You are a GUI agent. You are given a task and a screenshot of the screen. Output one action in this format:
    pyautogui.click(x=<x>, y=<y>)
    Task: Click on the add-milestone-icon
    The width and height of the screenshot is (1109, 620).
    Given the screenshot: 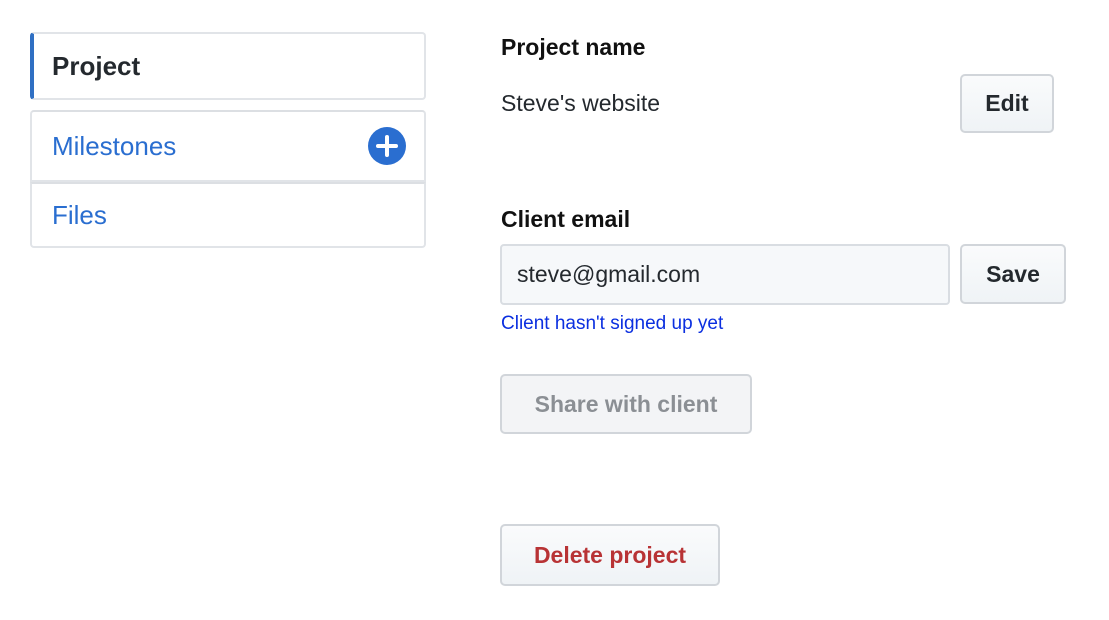 What is the action you would take?
    pyautogui.click(x=387, y=146)
    